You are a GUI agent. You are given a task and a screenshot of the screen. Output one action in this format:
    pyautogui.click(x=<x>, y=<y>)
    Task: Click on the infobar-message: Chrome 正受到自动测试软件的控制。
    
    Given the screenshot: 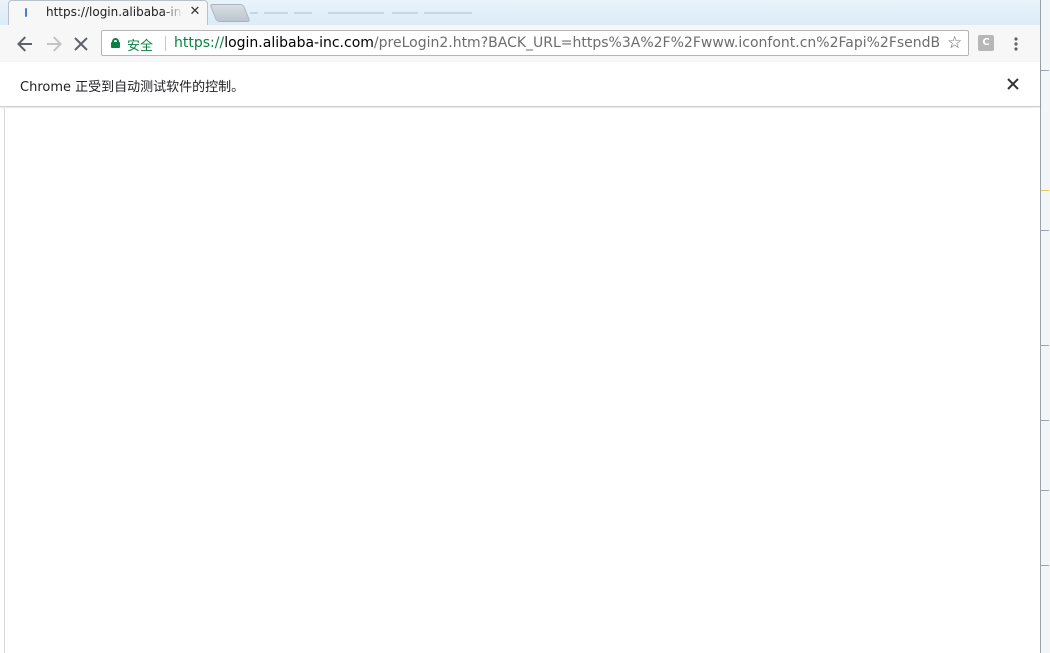 What is the action you would take?
    pyautogui.click(x=132, y=87)
    